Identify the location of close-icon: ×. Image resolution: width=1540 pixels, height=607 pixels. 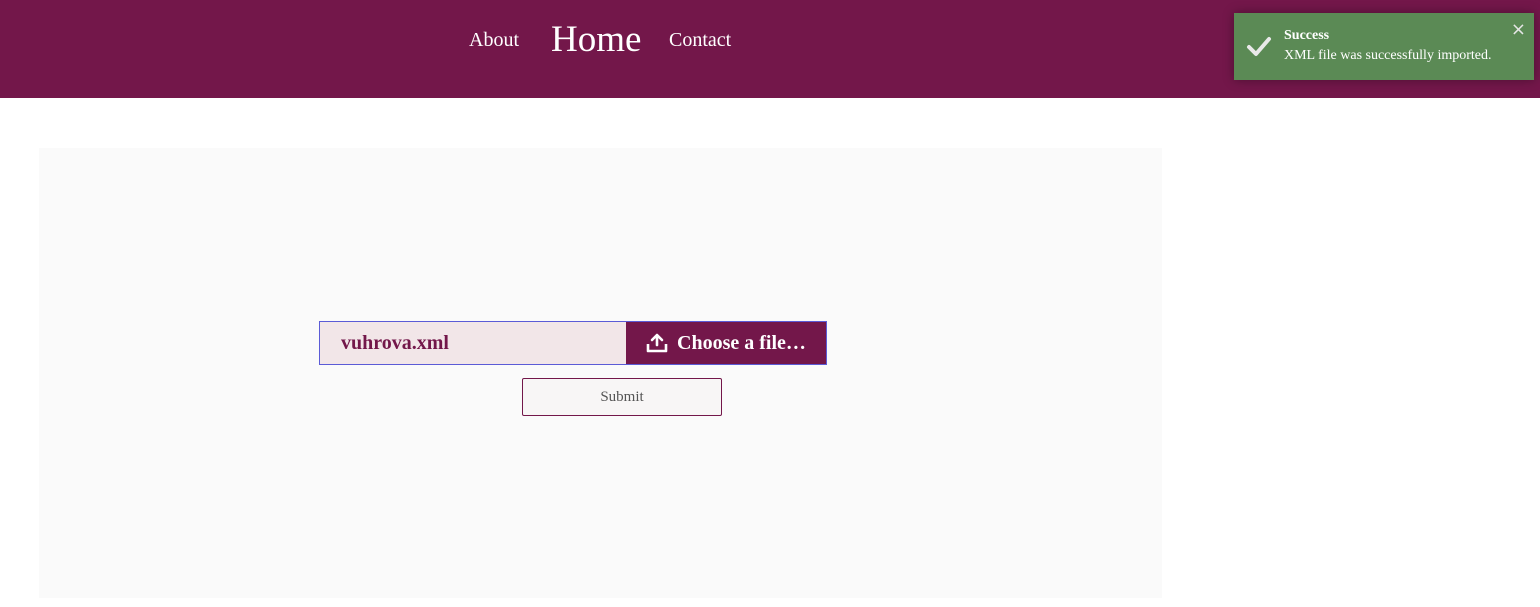
(1518, 30).